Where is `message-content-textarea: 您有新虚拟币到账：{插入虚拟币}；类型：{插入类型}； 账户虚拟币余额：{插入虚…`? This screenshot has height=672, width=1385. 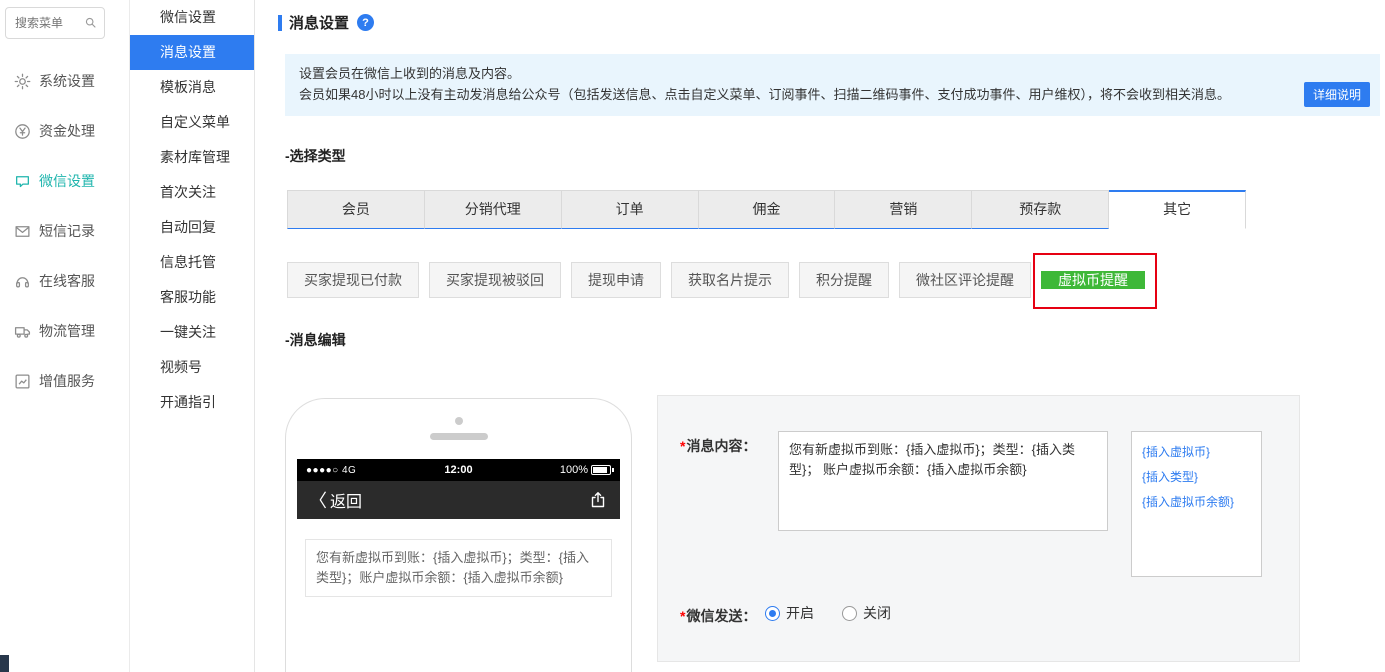 message-content-textarea: 您有新虚拟币到账：{插入虚拟币}；类型：{插入类型}； 账户虚拟币余额：{插入虚… is located at coordinates (943, 481).